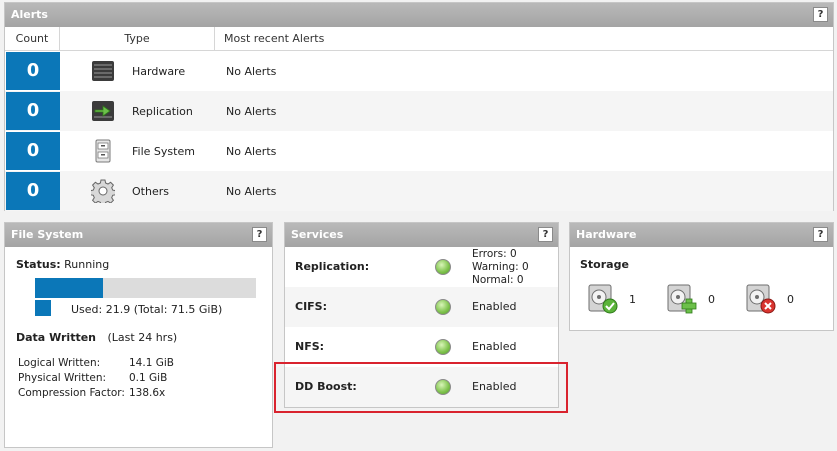  I want to click on metric-label: Compression Factor:, so click(71, 393).